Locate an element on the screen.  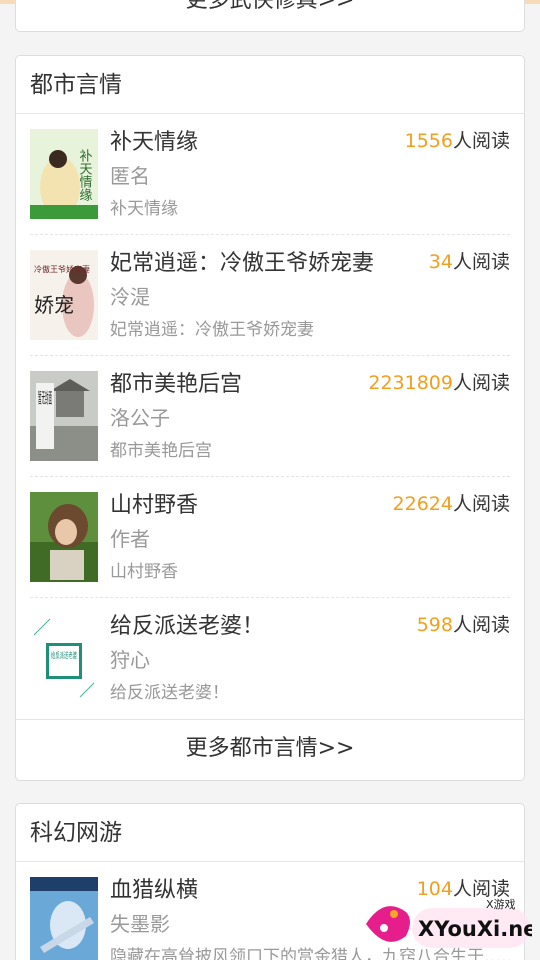
book-item: 暂无封面 都市美艳后宫 洛公子 都市美艳后宫 2231809人阅读 is located at coordinates (270, 416).